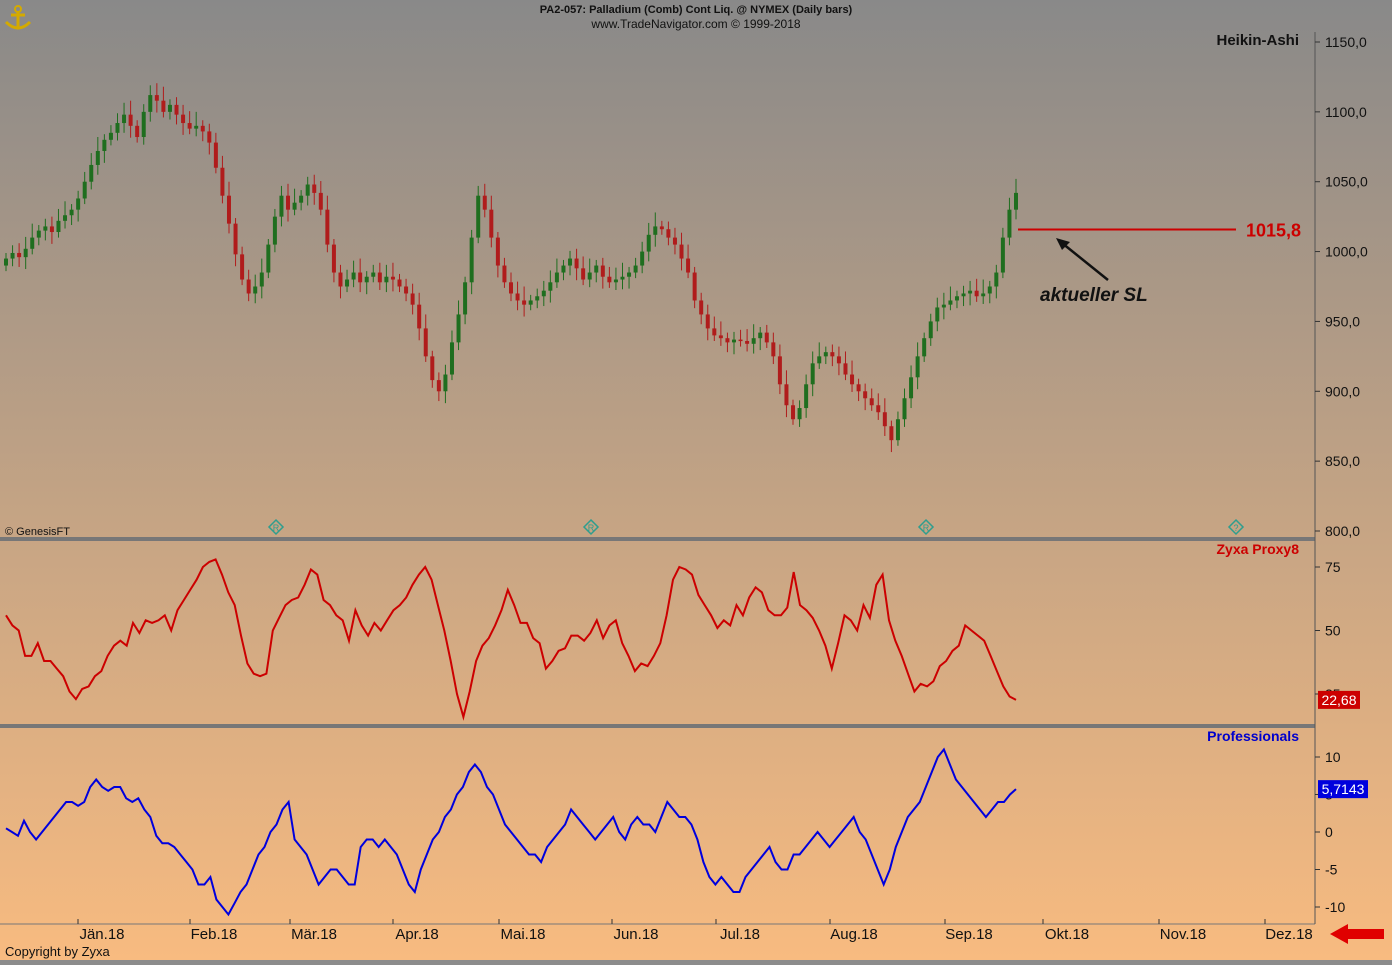 This screenshot has width=1392, height=965. What do you see at coordinates (58, 951) in the screenshot?
I see `footer-copyright: Copyright by Zyxa` at bounding box center [58, 951].